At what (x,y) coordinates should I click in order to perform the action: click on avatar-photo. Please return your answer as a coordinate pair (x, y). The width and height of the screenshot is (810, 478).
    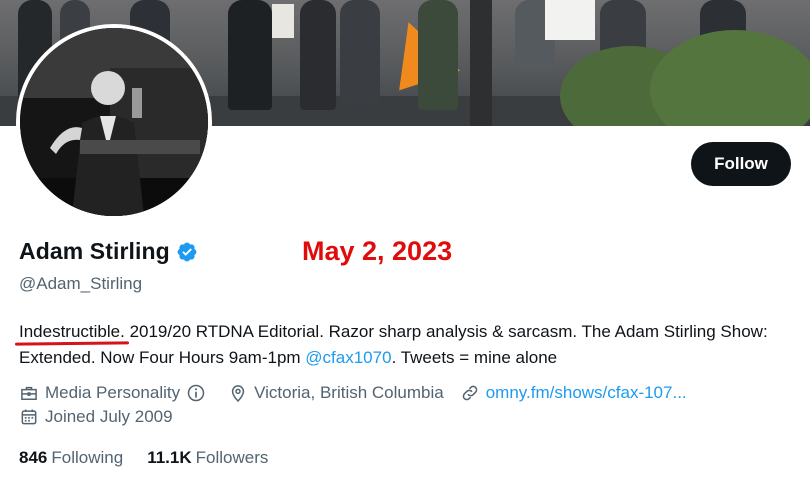
    Looking at the image, I should click on (114, 122).